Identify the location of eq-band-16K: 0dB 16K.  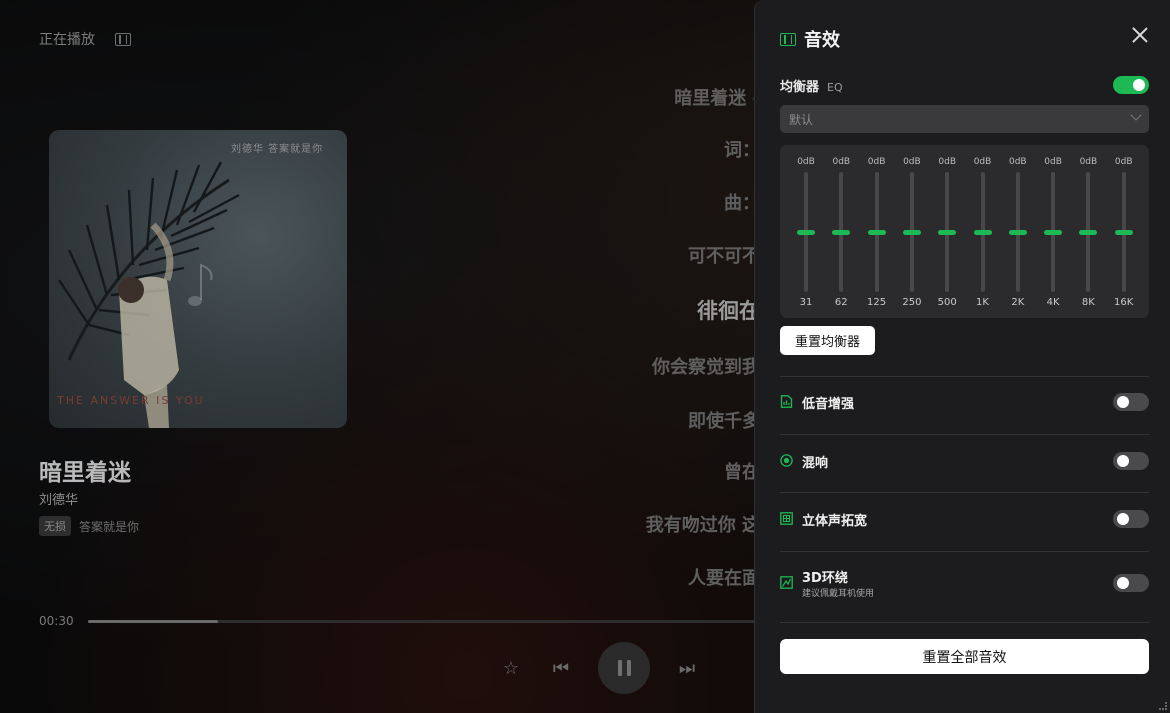
(1124, 231).